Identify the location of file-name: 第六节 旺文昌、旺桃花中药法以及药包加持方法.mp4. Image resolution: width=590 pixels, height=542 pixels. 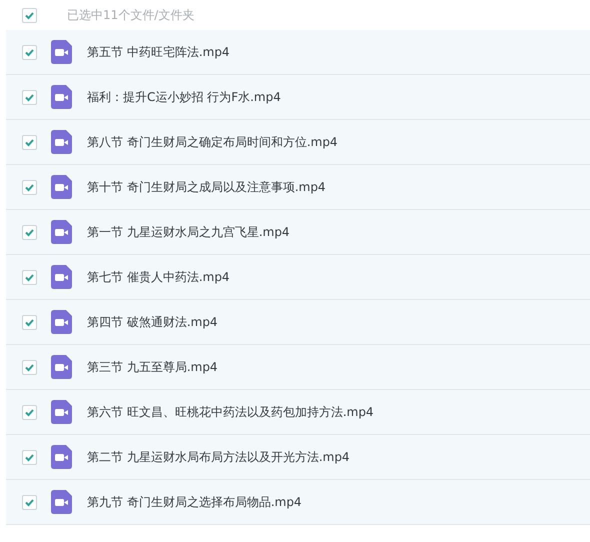
(230, 412).